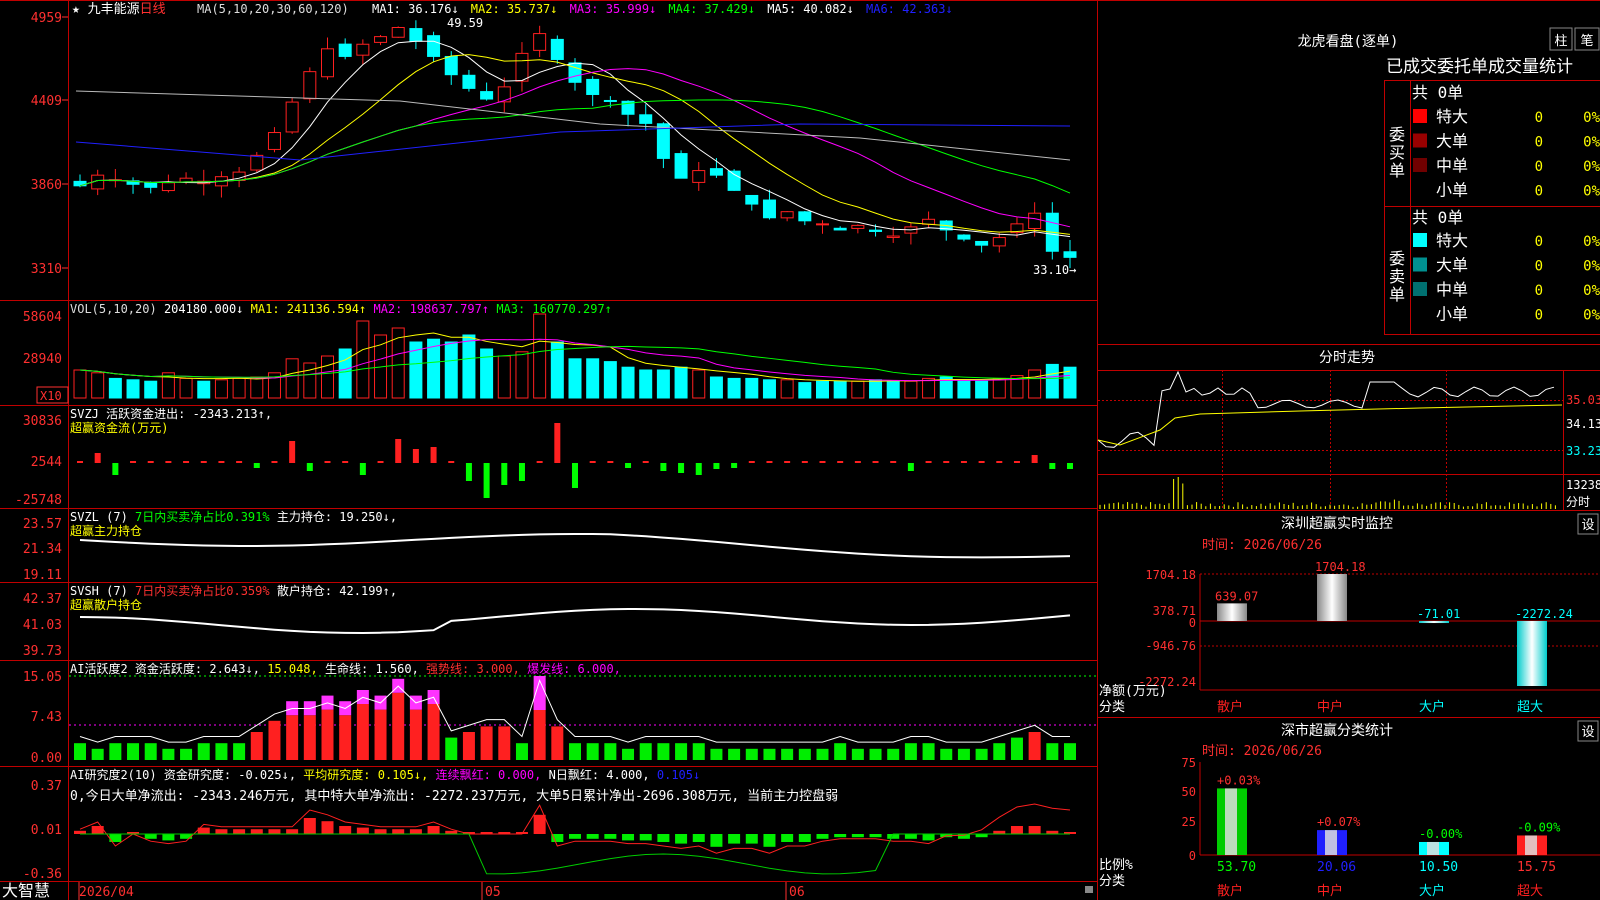  Describe the element at coordinates (1337, 730) in the screenshot. I see `sz-class-title: 深市超赢分类统计` at that location.